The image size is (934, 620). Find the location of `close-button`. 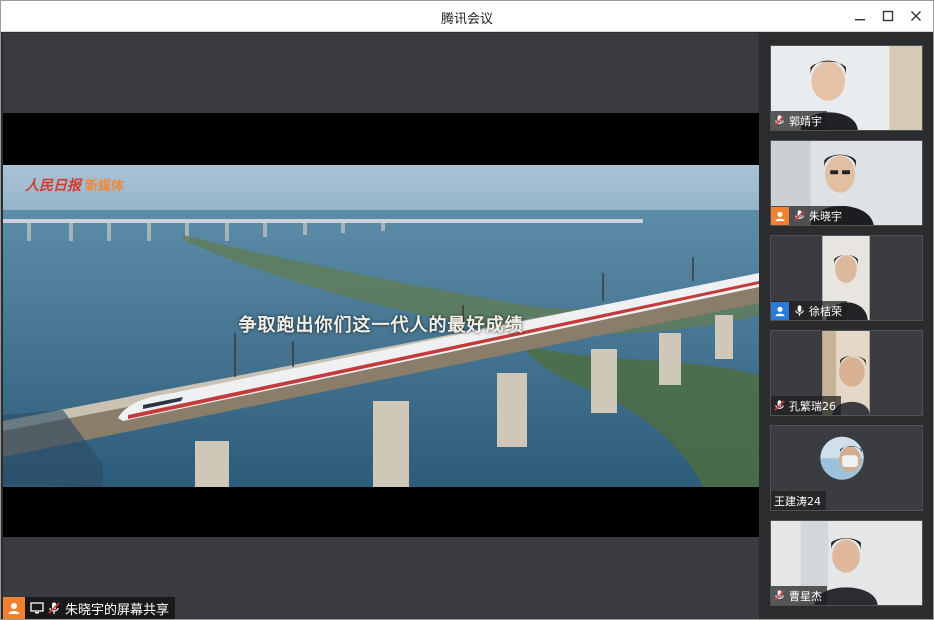

close-button is located at coordinates (916, 16).